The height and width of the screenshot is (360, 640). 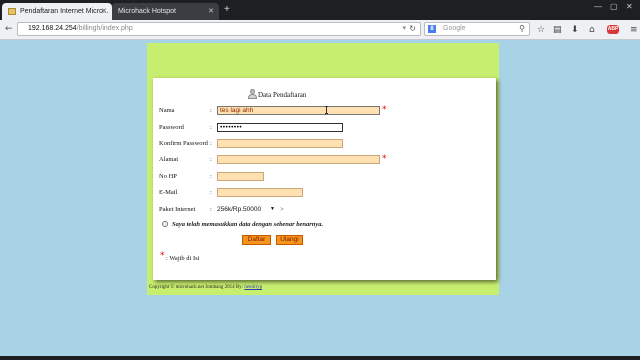 I want to click on nama-input: tes lagi ahh, so click(x=298, y=110).